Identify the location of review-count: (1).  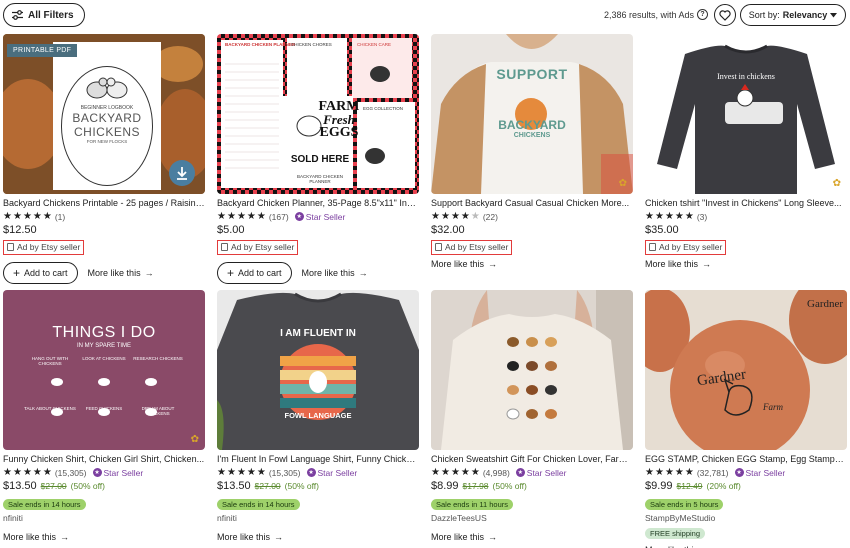
(60, 216).